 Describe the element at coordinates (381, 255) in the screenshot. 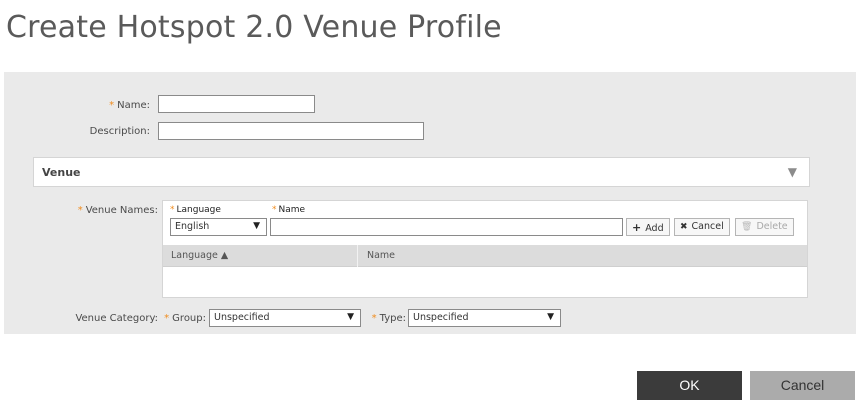

I see `table-header-name: Name` at that location.